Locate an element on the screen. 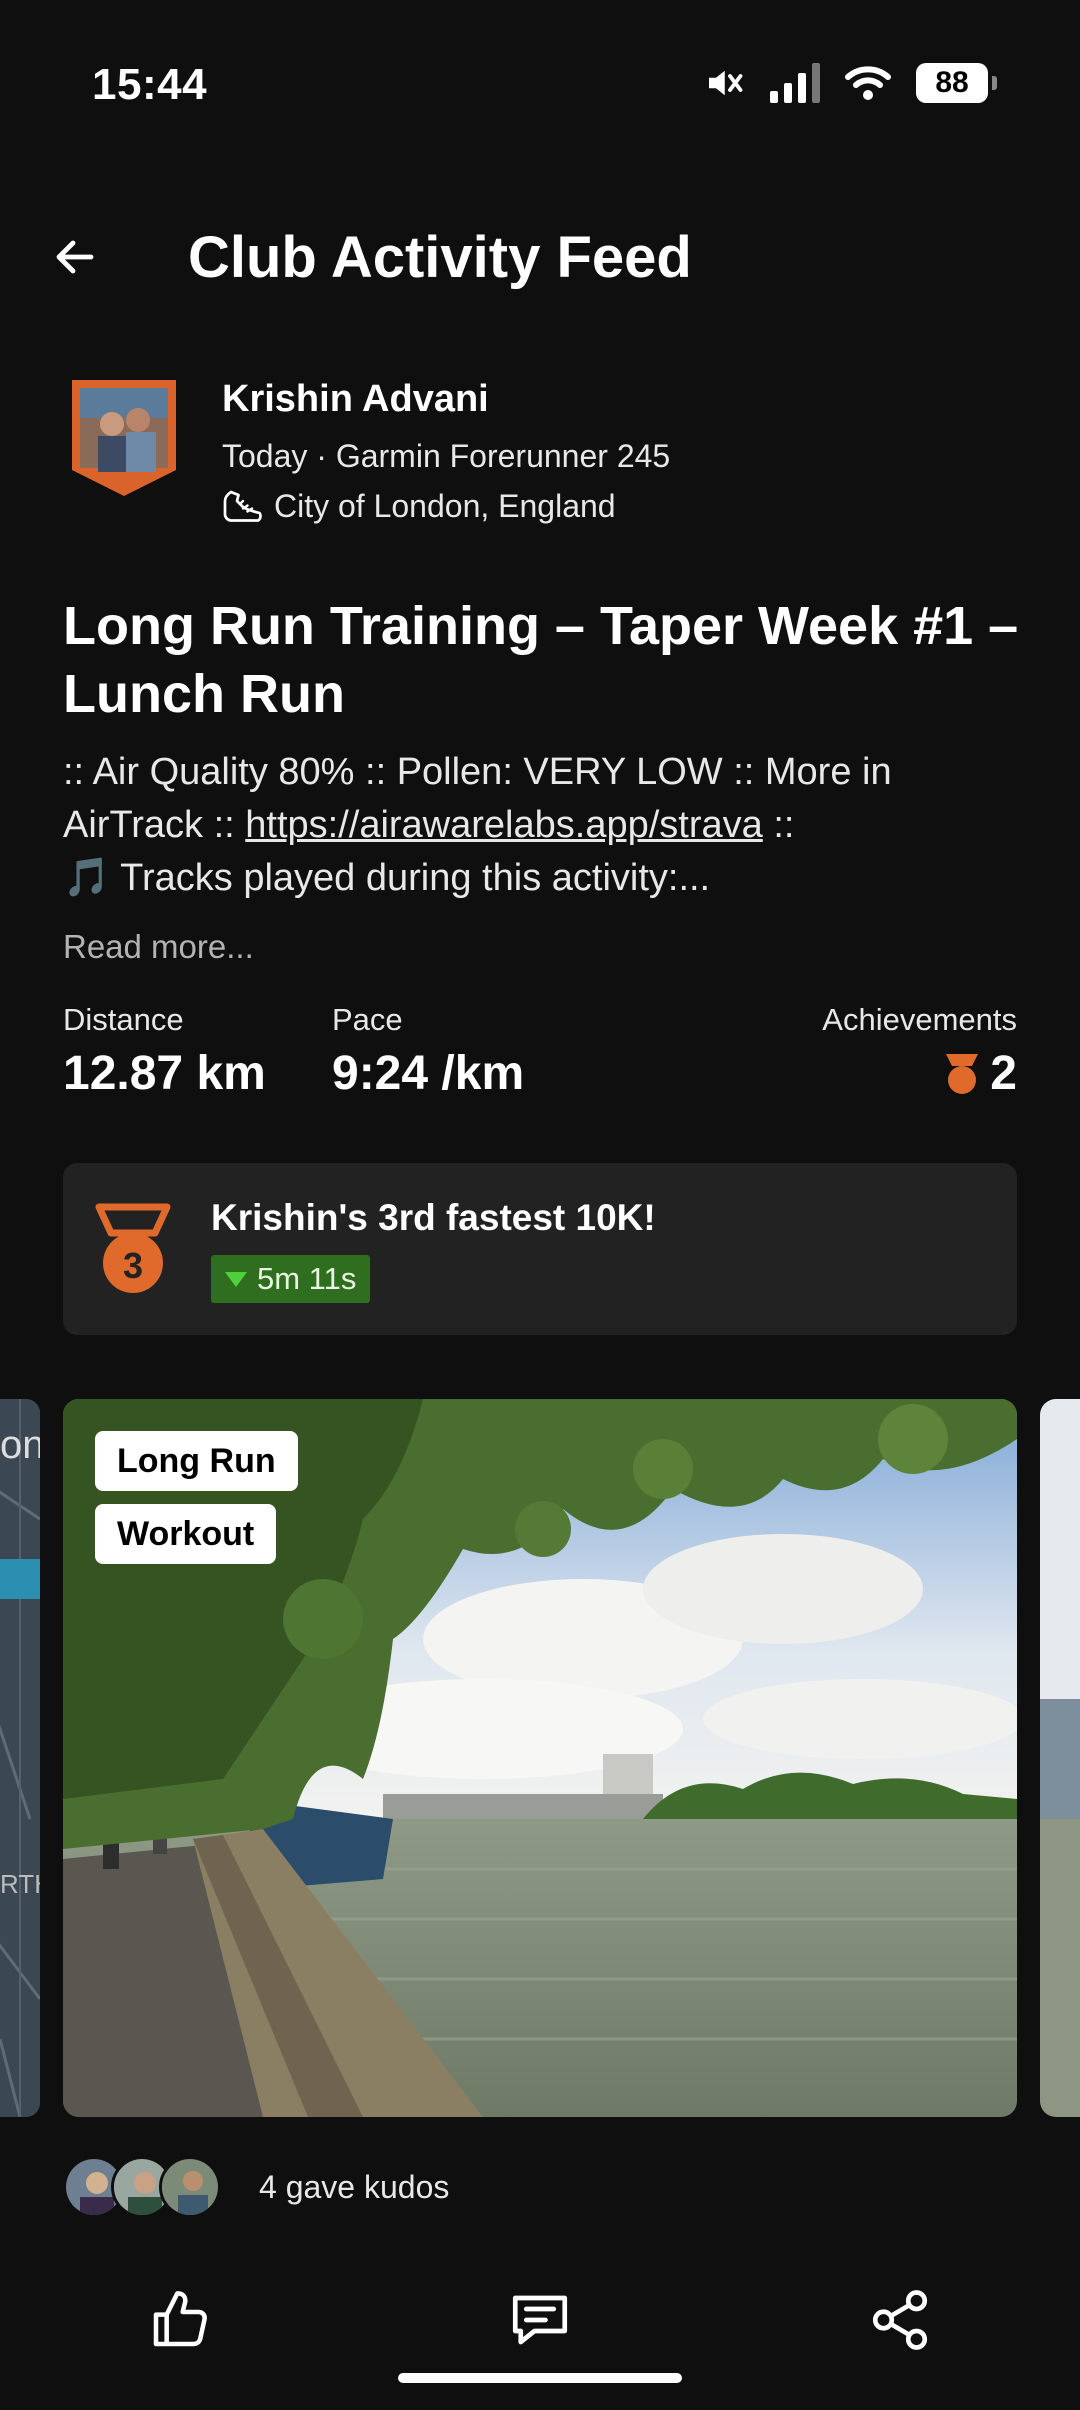  athlete-name: Krishin Advani is located at coordinates (355, 399).